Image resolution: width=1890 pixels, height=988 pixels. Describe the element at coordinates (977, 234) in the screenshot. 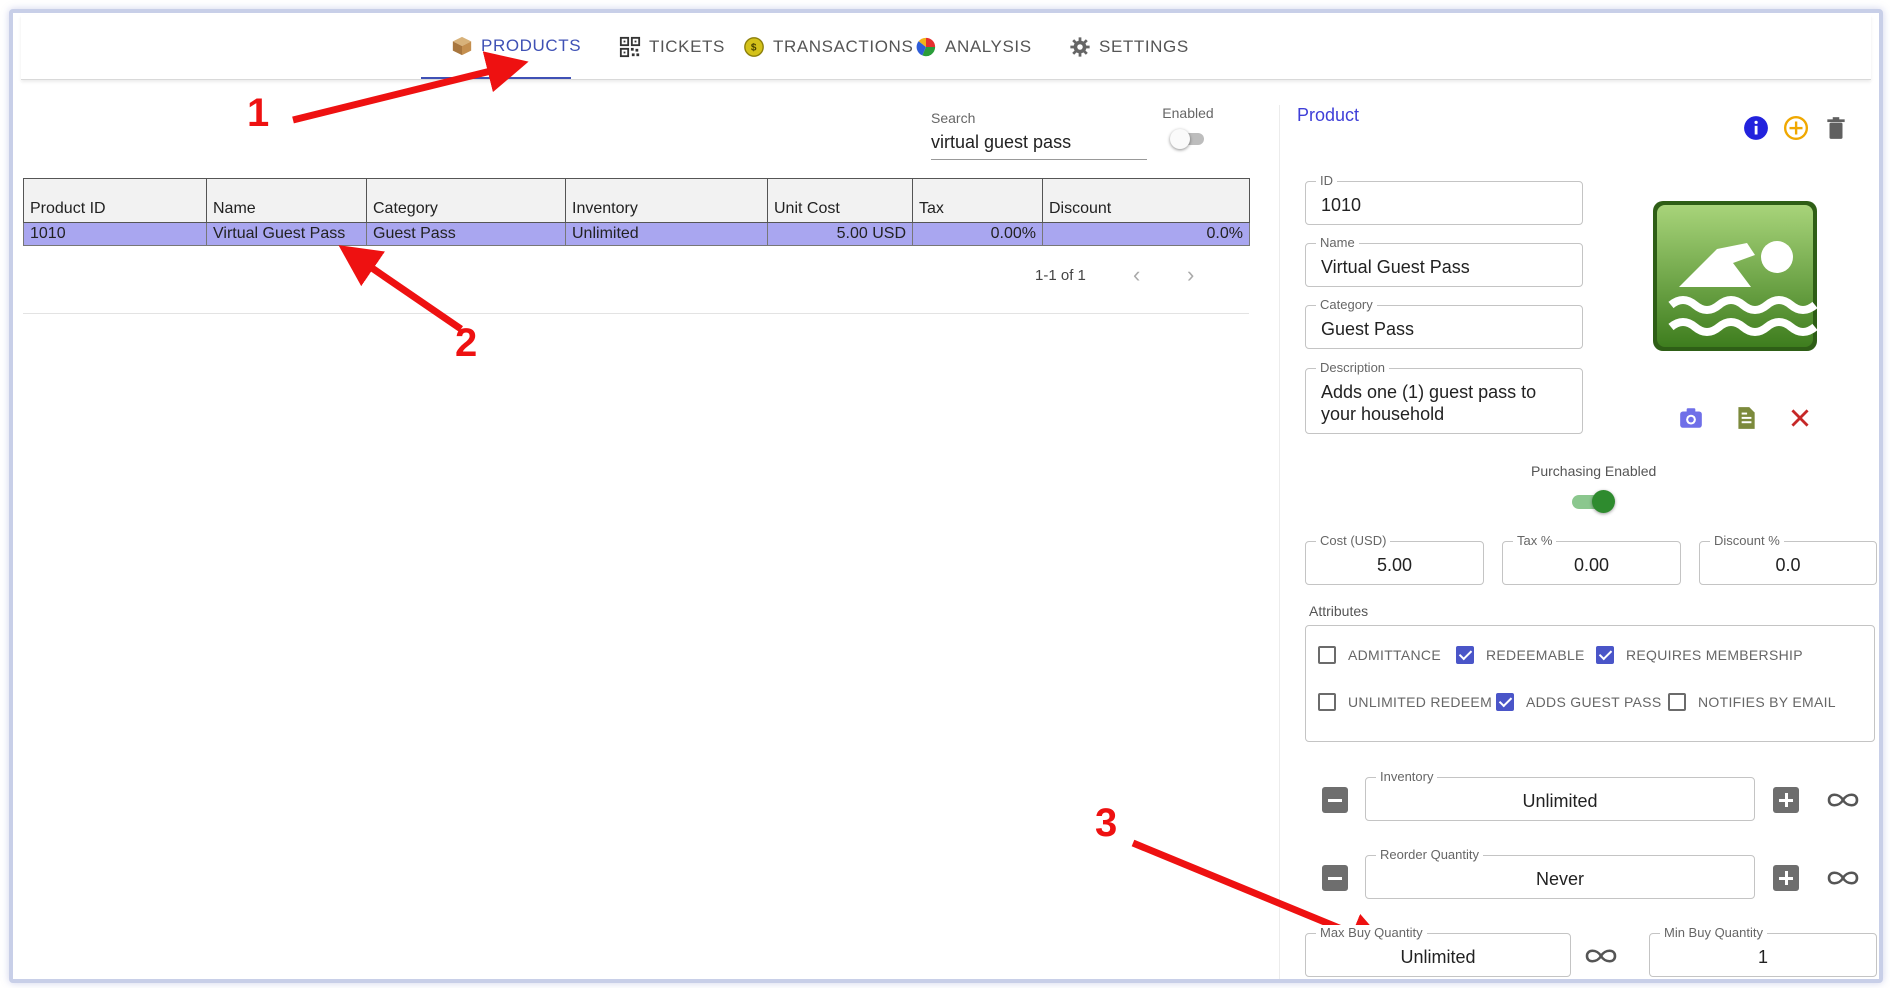

I see `cell-tax: 0.00%` at that location.